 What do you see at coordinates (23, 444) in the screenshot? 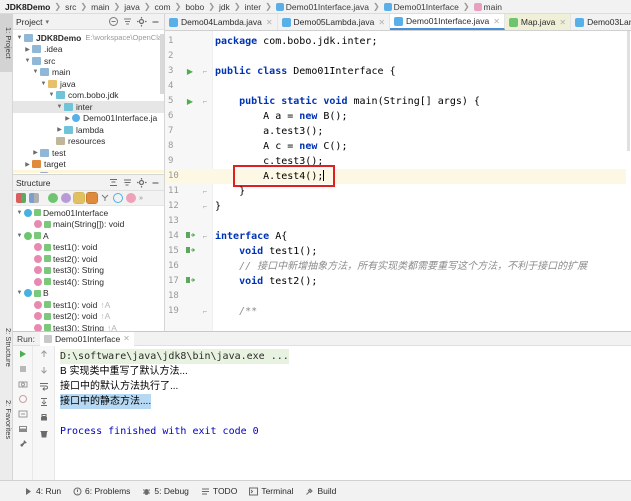
I see `pin-icon` at bounding box center [23, 444].